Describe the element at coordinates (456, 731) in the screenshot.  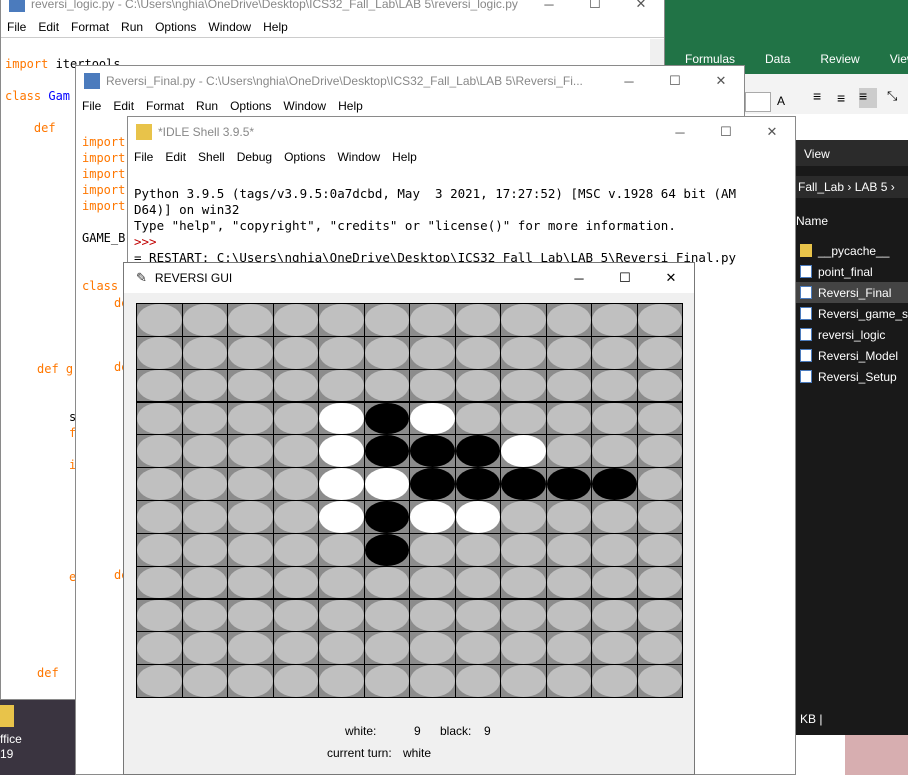
I see `black-score-label: black:` at that location.